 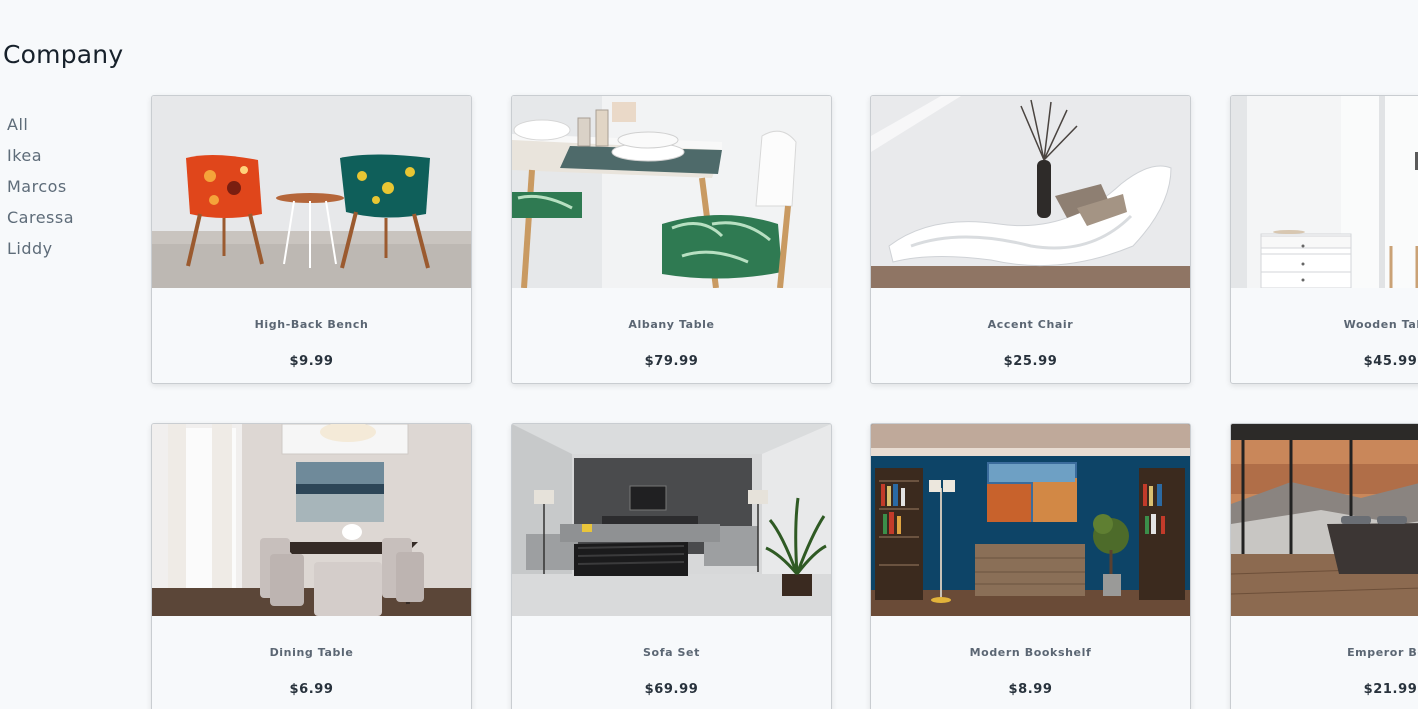 I want to click on product-name: Wooden Table, so click(x=1380, y=324).